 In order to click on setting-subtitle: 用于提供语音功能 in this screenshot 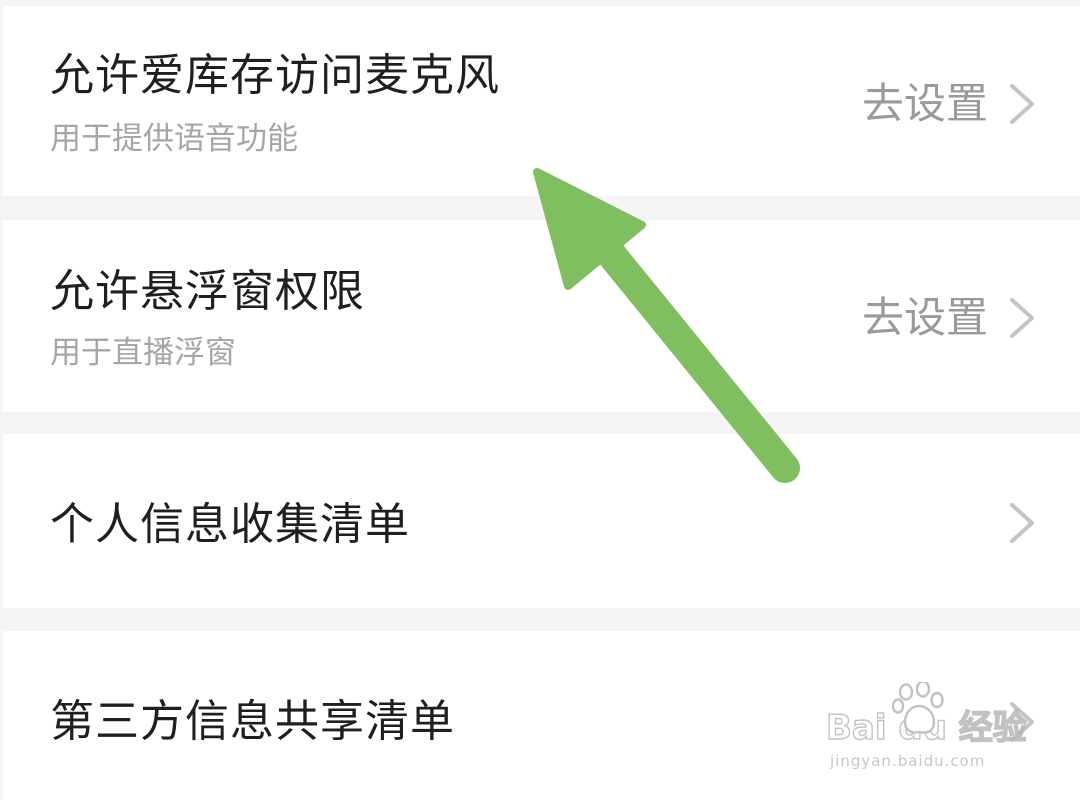, I will do `click(174, 139)`.